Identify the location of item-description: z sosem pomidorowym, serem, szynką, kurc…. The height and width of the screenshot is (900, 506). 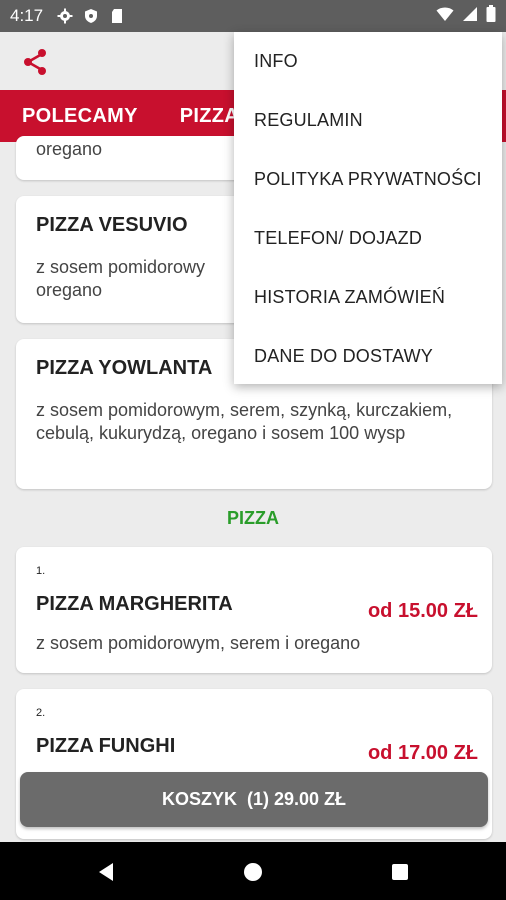
(244, 421).